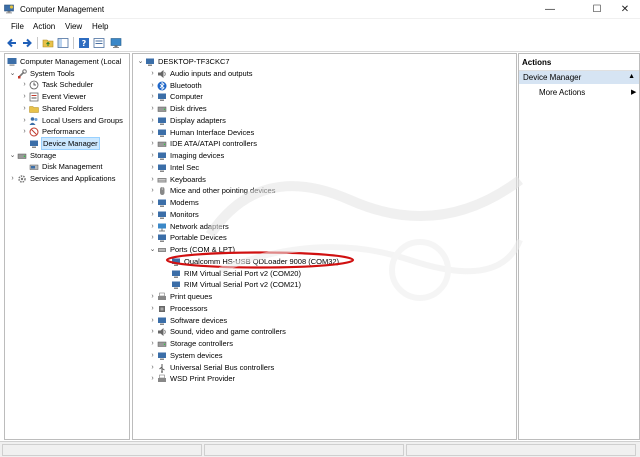  What do you see at coordinates (211, 191) in the screenshot?
I see `device-tree-item-category: › Mice and other pointing devices` at bounding box center [211, 191].